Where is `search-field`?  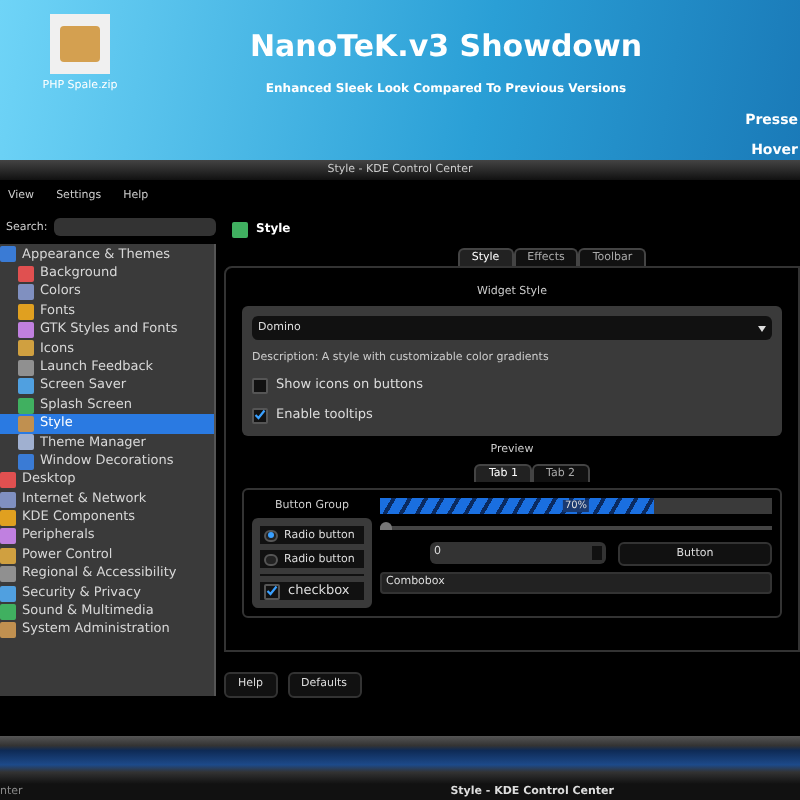
search-field is located at coordinates (134, 227).